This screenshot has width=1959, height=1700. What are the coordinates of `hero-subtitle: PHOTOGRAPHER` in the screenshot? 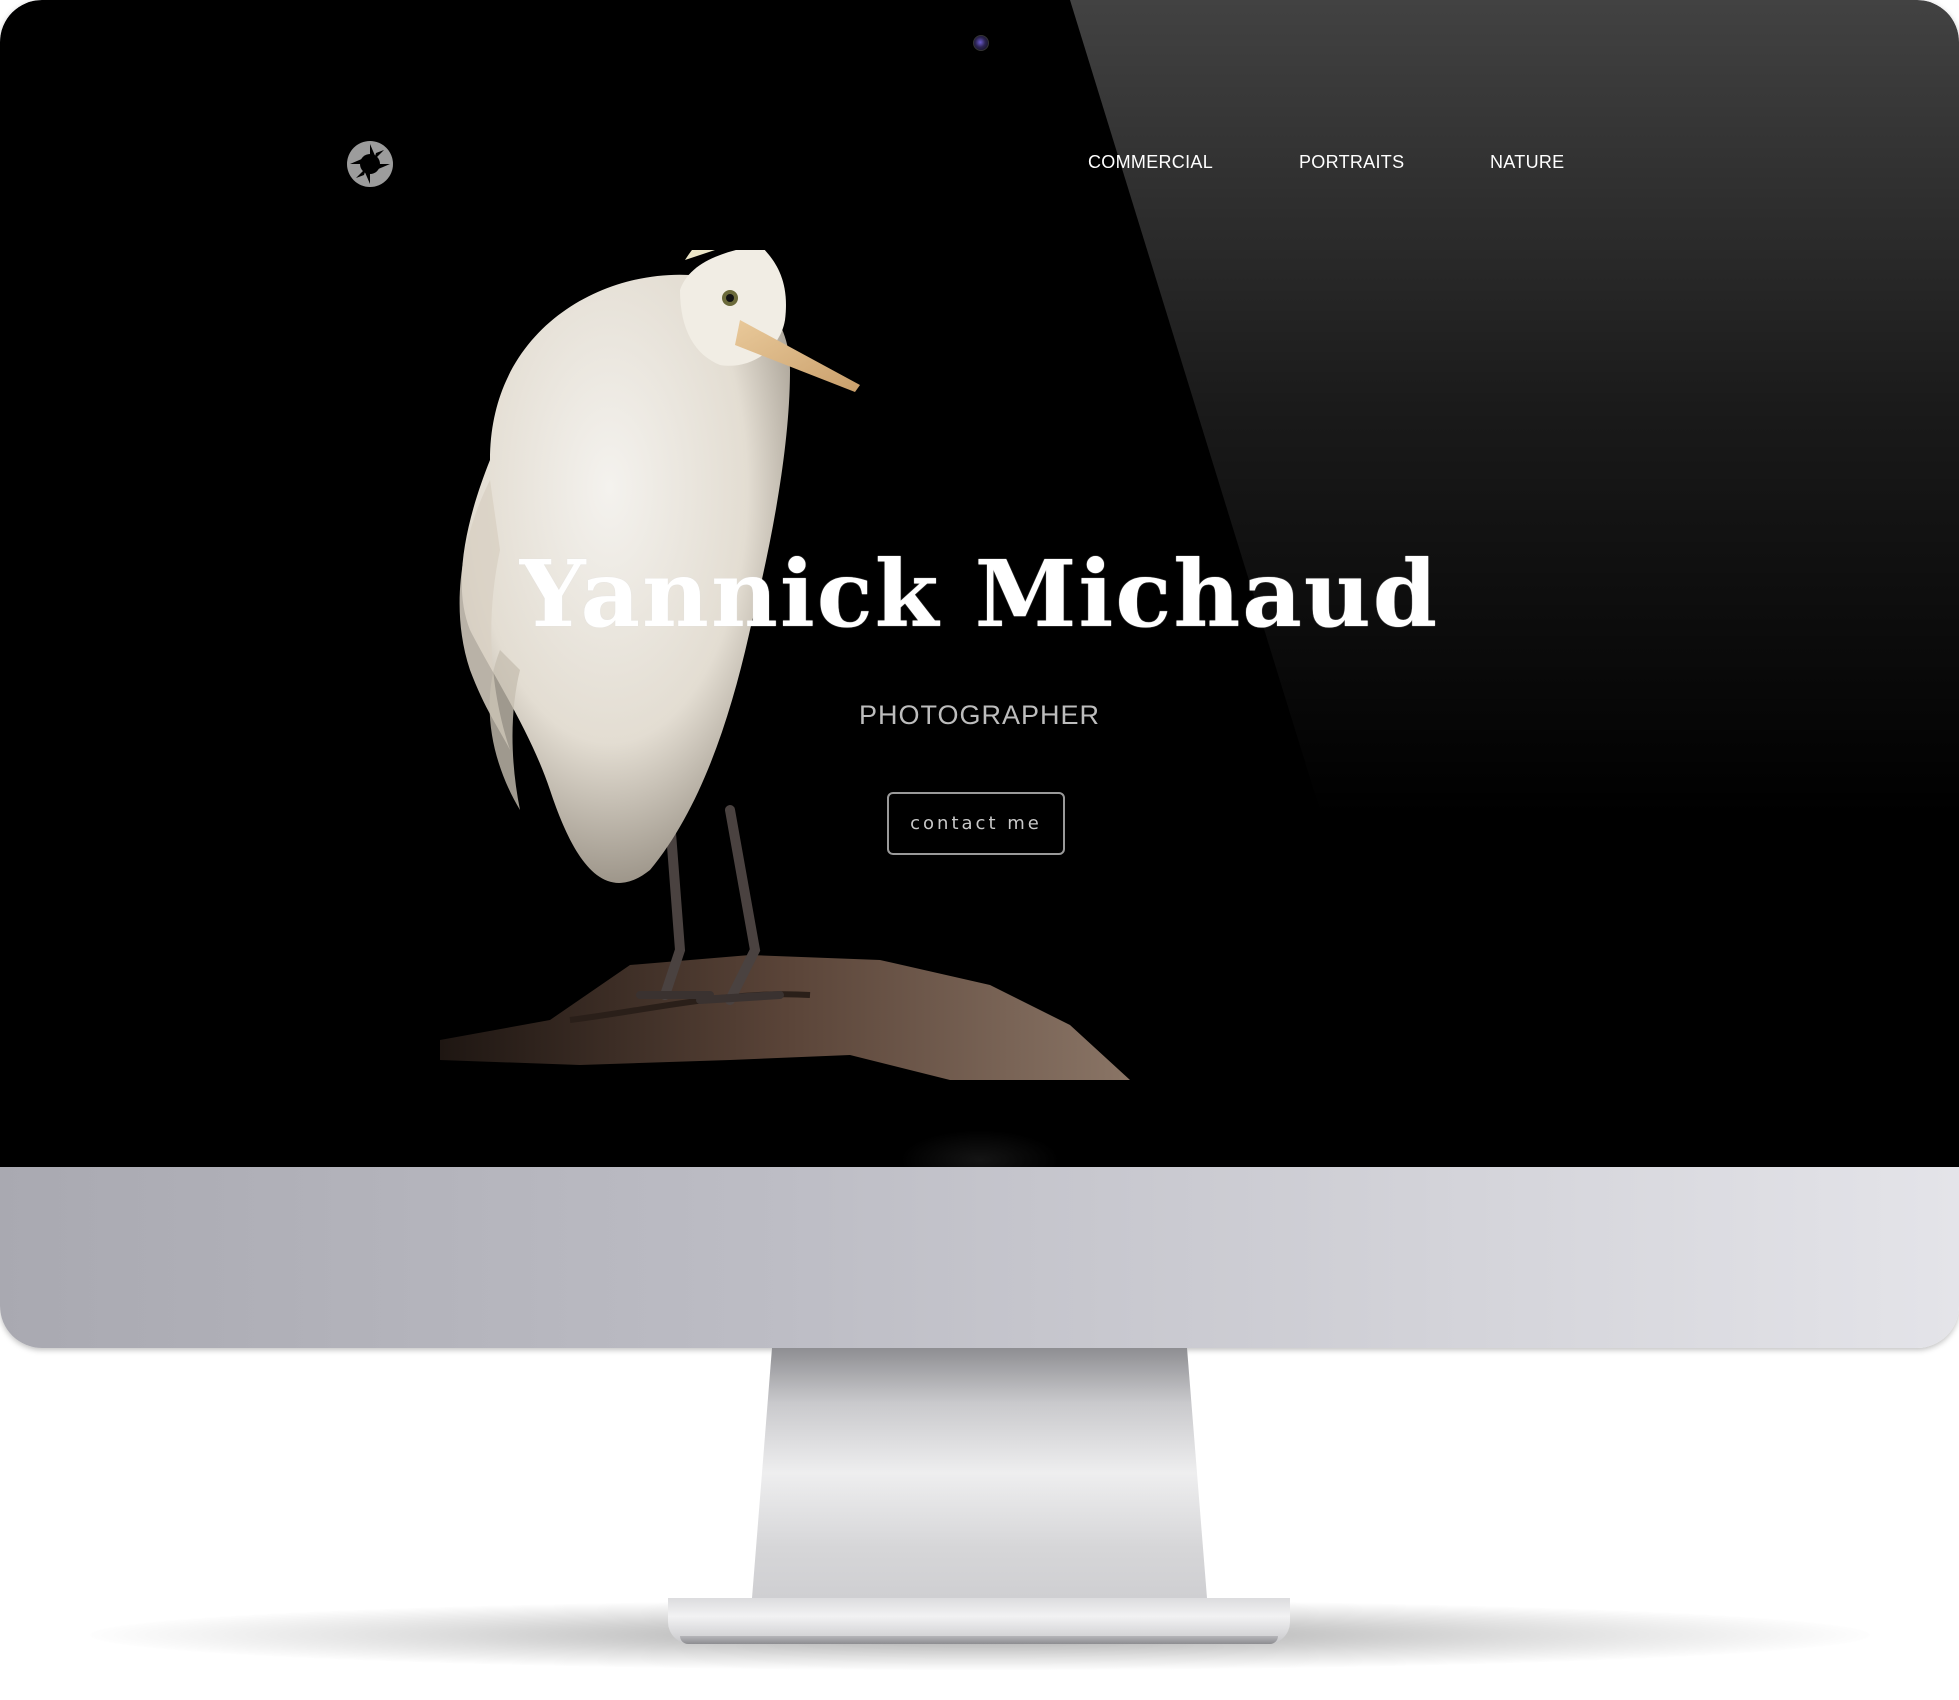 It's located at (979, 715).